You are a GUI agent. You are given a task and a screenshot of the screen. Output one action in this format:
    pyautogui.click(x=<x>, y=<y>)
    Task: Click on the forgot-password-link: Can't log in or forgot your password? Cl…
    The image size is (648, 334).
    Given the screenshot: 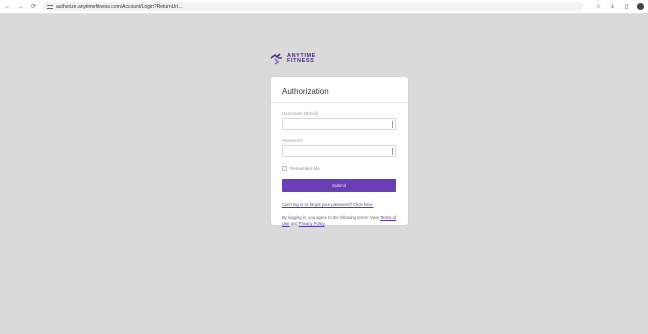 What is the action you would take?
    pyautogui.click(x=339, y=204)
    